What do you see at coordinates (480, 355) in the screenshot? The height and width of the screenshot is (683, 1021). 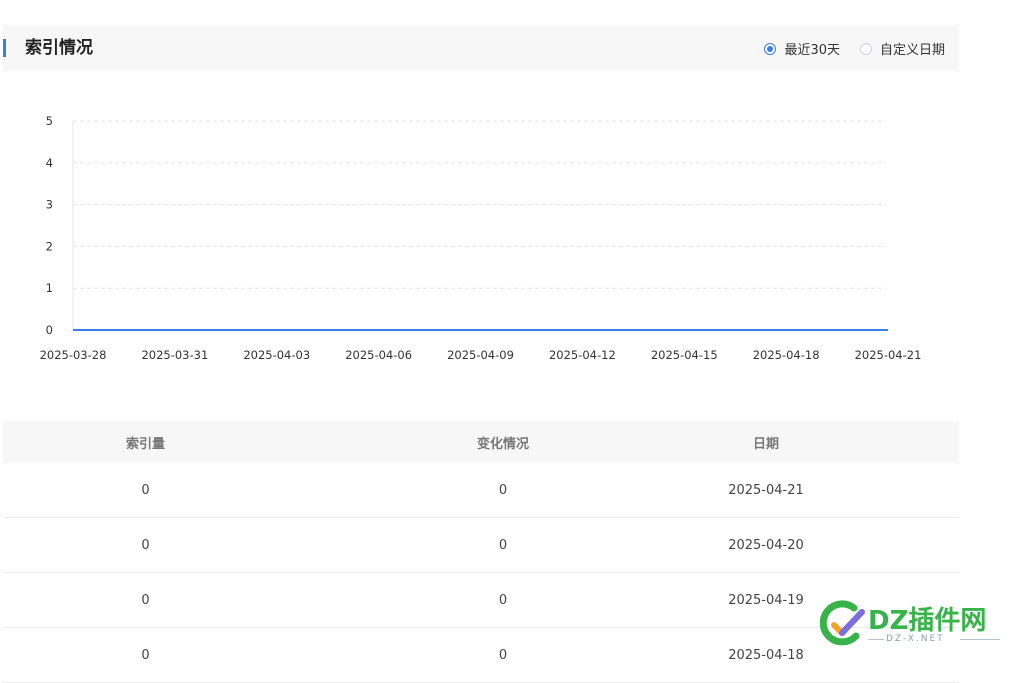 I see `x-tick-label: 2025-04-09` at bounding box center [480, 355].